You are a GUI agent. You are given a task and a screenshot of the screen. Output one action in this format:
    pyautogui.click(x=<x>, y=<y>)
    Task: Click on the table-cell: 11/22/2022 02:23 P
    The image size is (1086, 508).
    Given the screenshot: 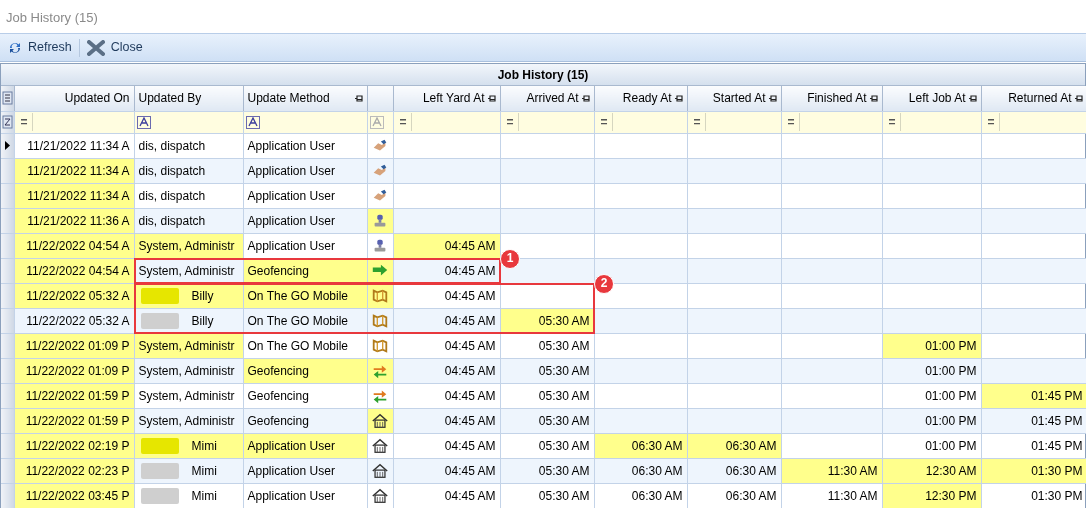 What is the action you would take?
    pyautogui.click(x=77, y=470)
    